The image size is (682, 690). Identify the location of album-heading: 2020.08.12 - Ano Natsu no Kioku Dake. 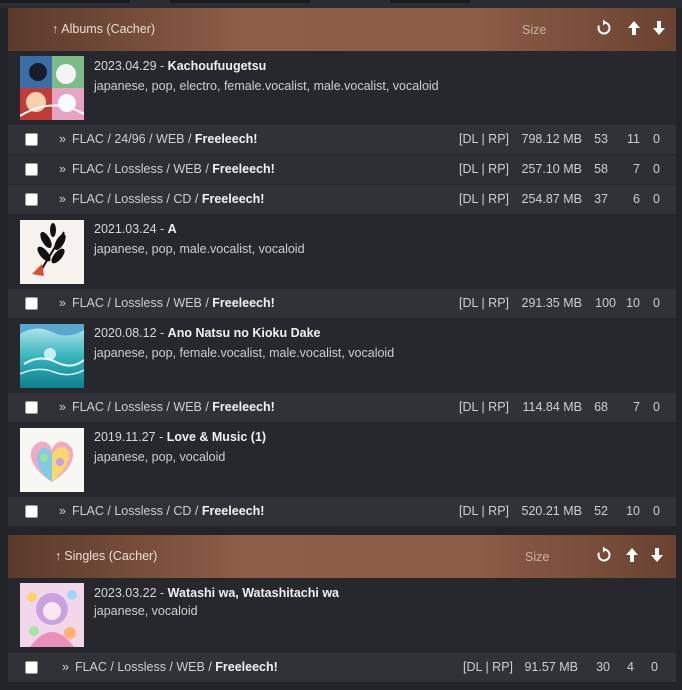
(244, 333).